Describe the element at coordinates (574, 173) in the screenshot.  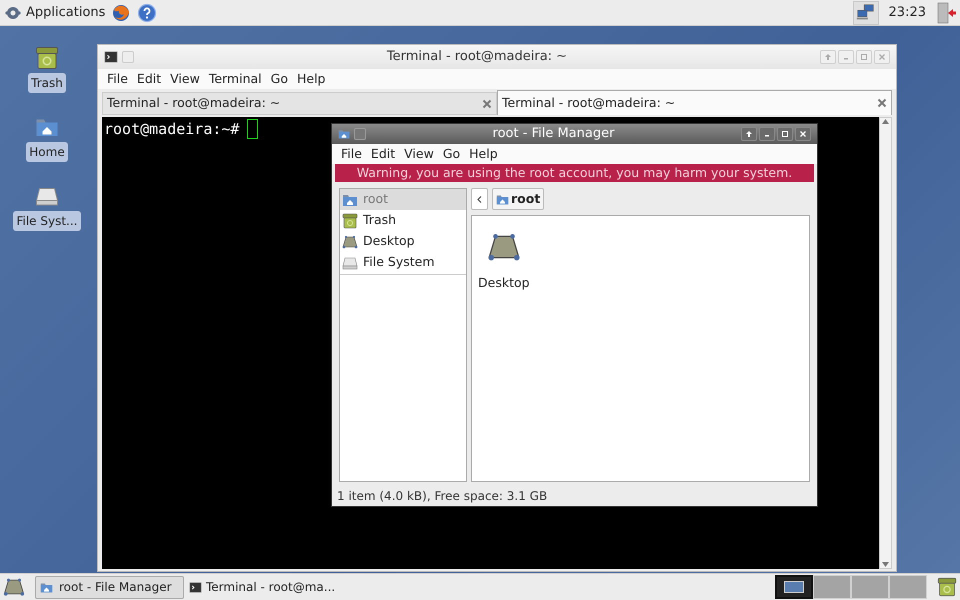
I see `warning-banner: Warning, you are using the root account, you may harm your system.` at that location.